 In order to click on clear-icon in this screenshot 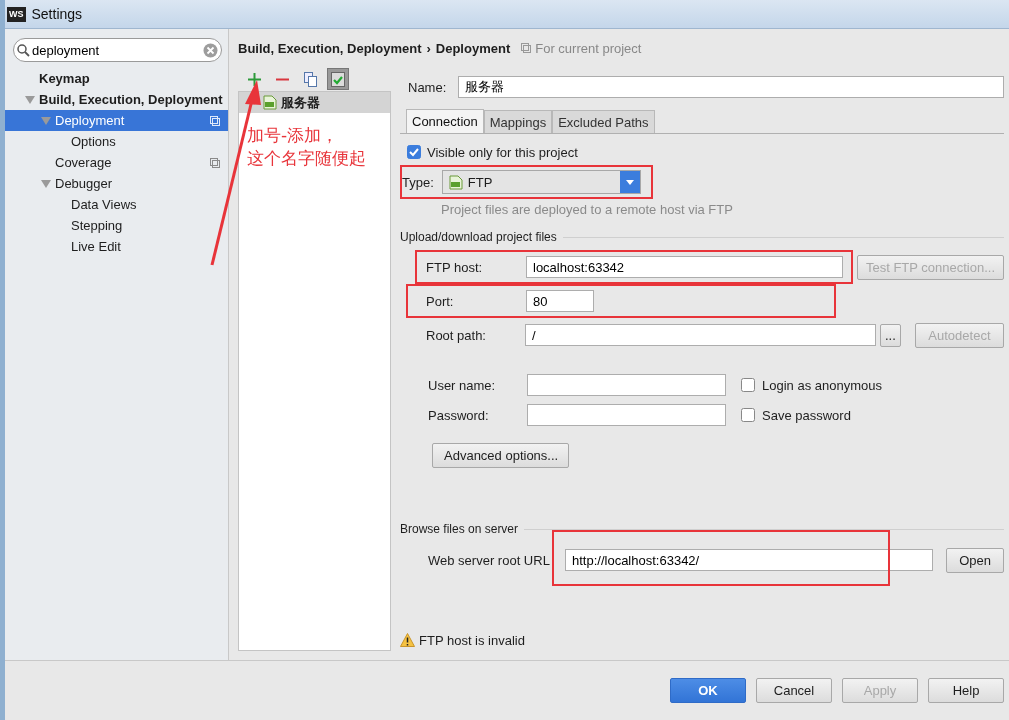, I will do `click(210, 50)`.